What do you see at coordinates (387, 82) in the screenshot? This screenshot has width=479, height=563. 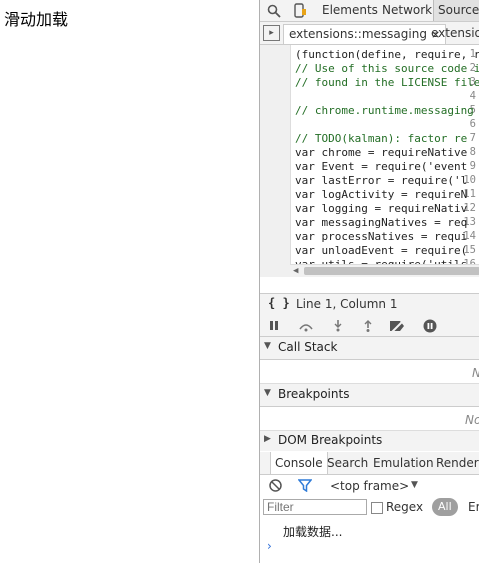 I see `code-line: // found in the LICENSE file` at bounding box center [387, 82].